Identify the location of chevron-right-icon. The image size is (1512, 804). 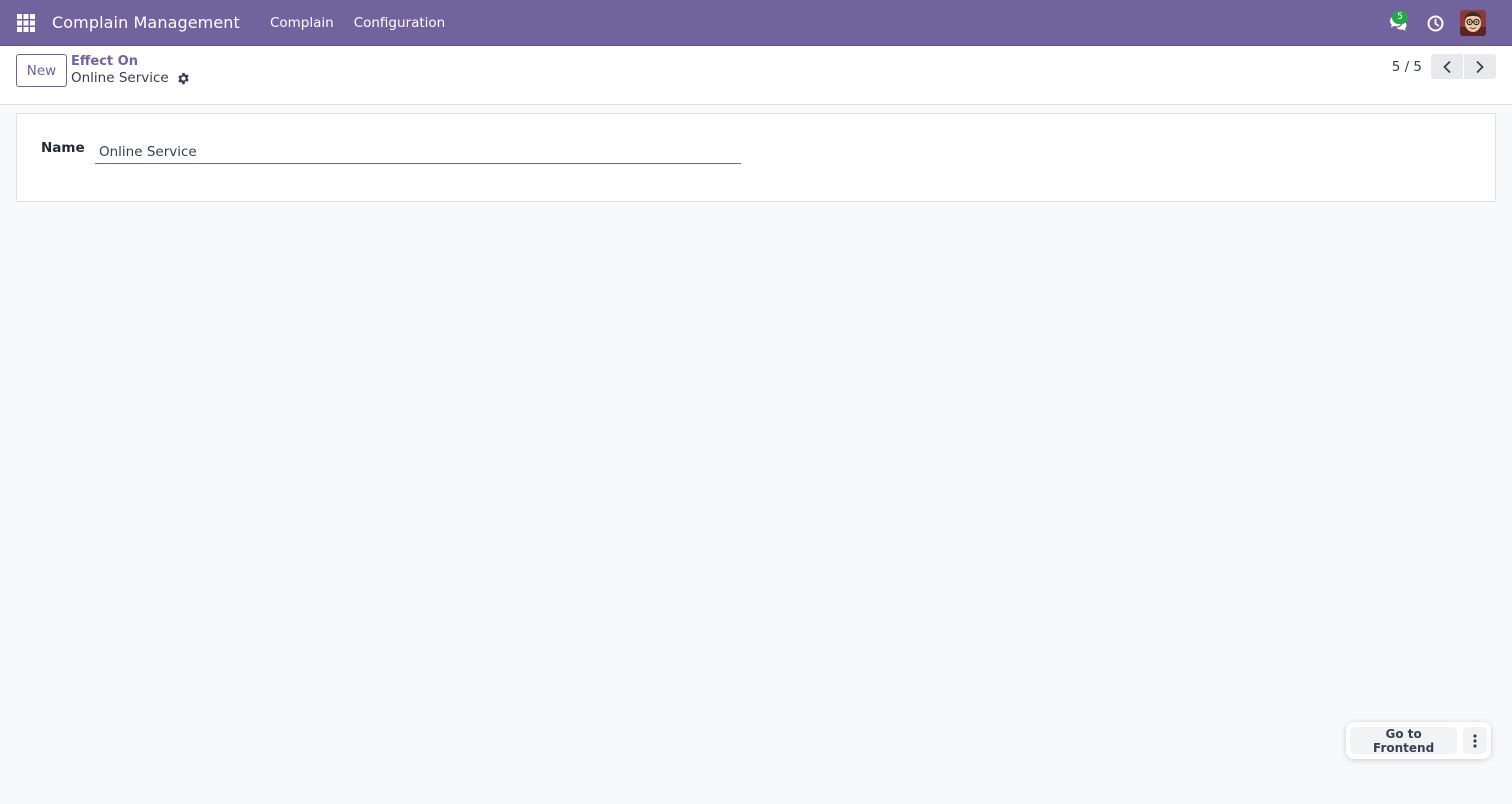
(1480, 66).